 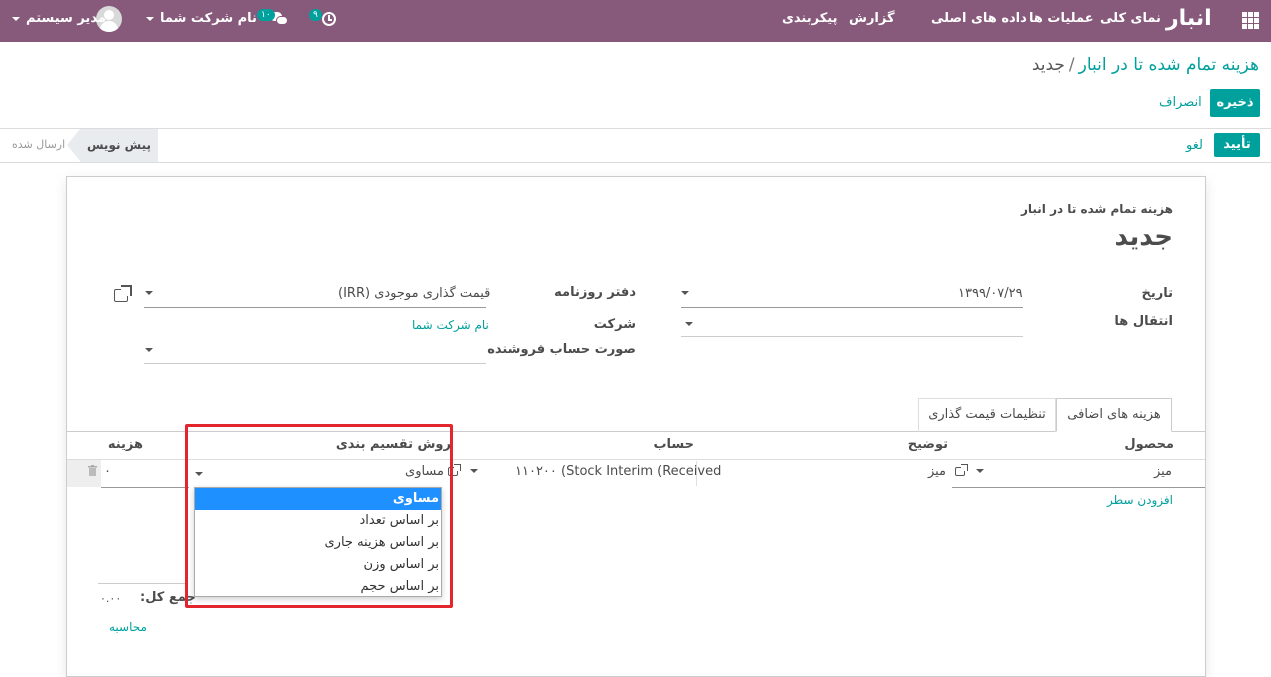 What do you see at coordinates (614, 324) in the screenshot?
I see `company-label: شرکت` at bounding box center [614, 324].